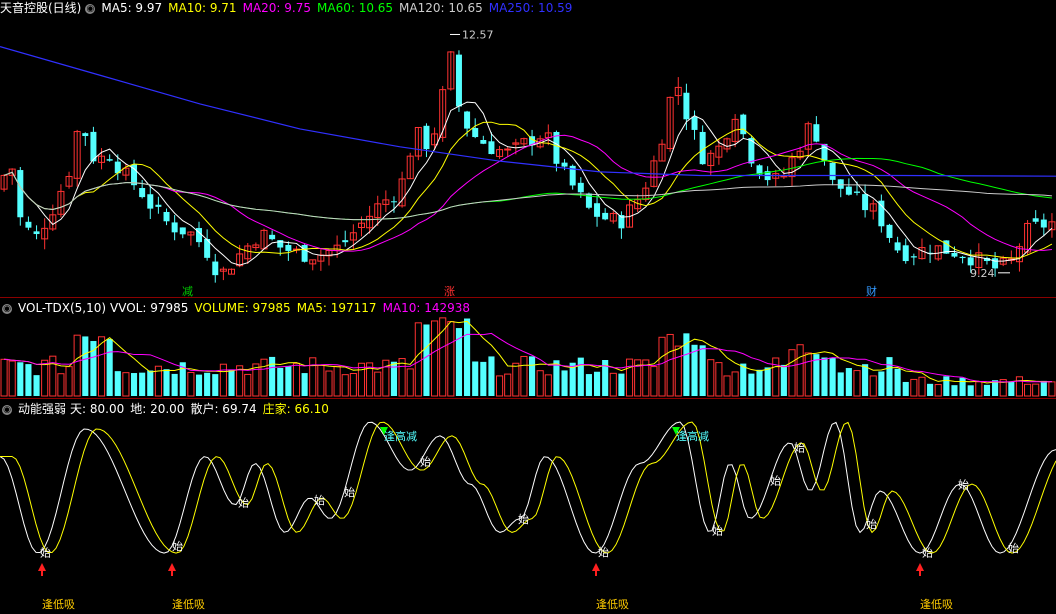  I want to click on ma60-line, so click(527, 189).